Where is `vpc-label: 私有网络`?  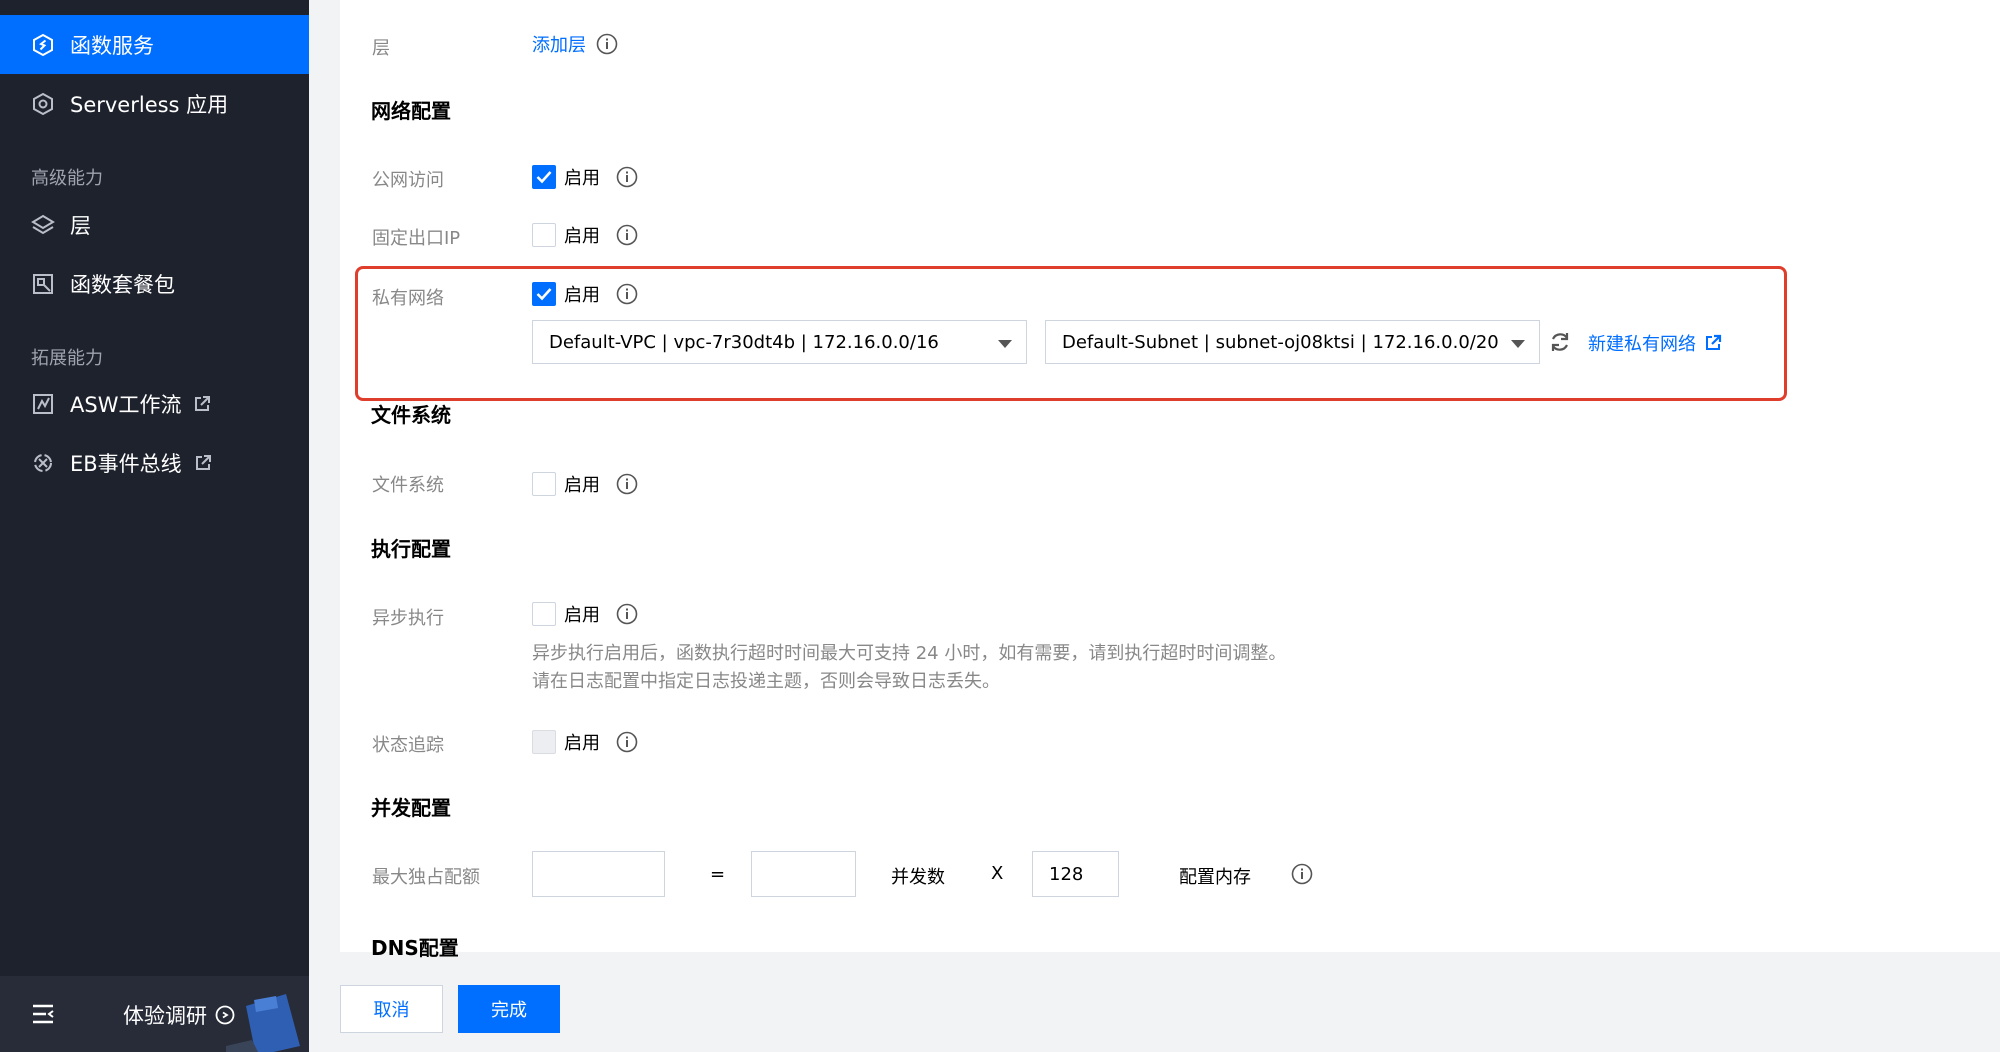 vpc-label: 私有网络 is located at coordinates (408, 298).